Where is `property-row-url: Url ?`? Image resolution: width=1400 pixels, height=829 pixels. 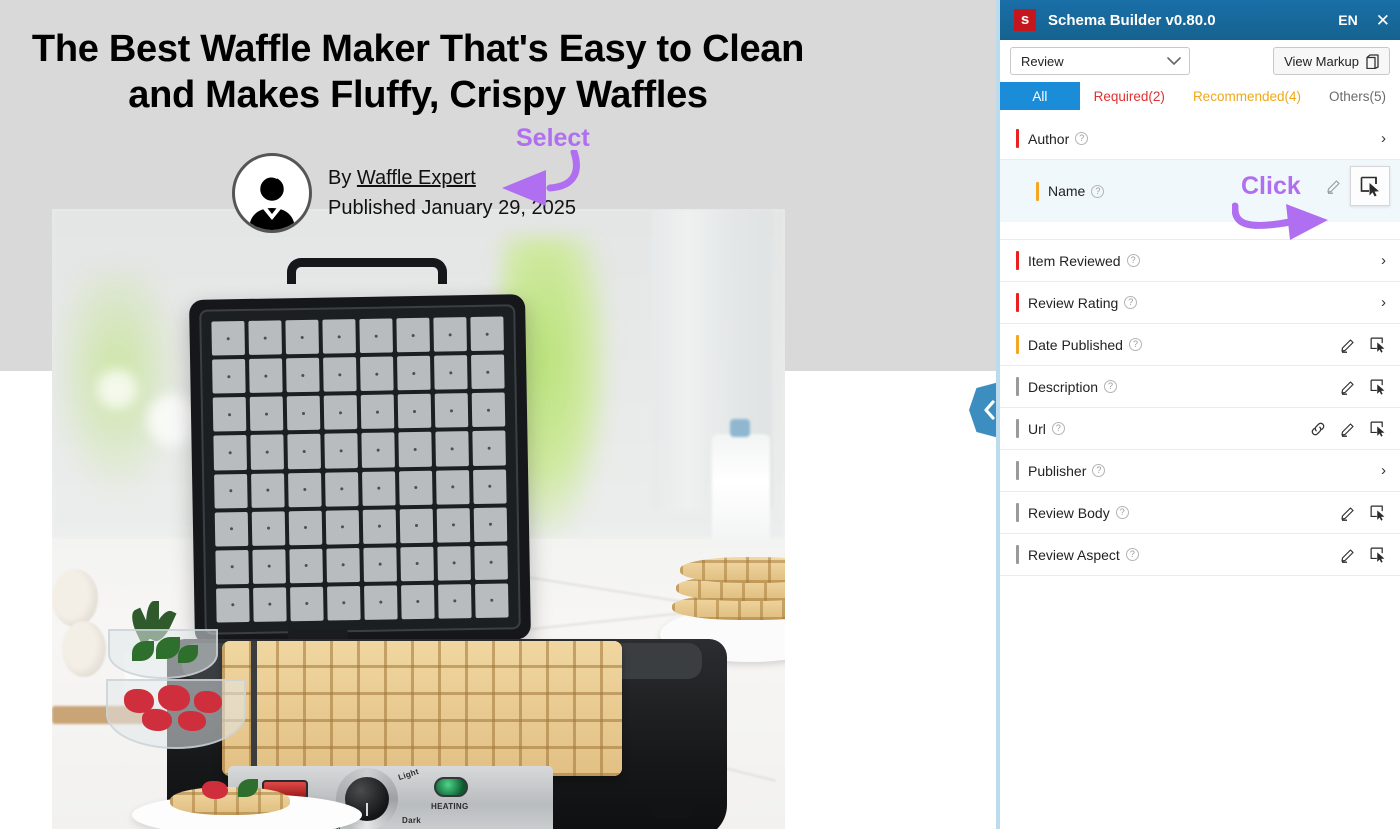
property-row-url: Url ? is located at coordinates (1200, 429).